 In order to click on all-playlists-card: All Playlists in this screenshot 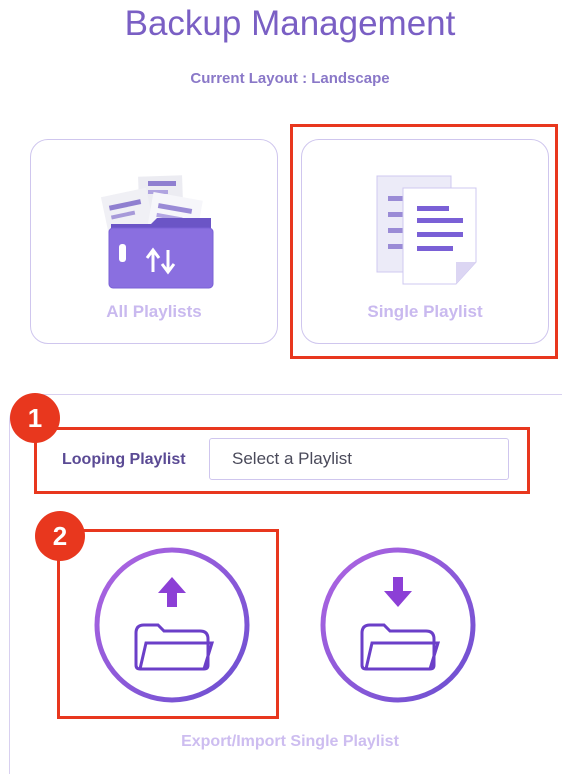, I will do `click(154, 241)`.